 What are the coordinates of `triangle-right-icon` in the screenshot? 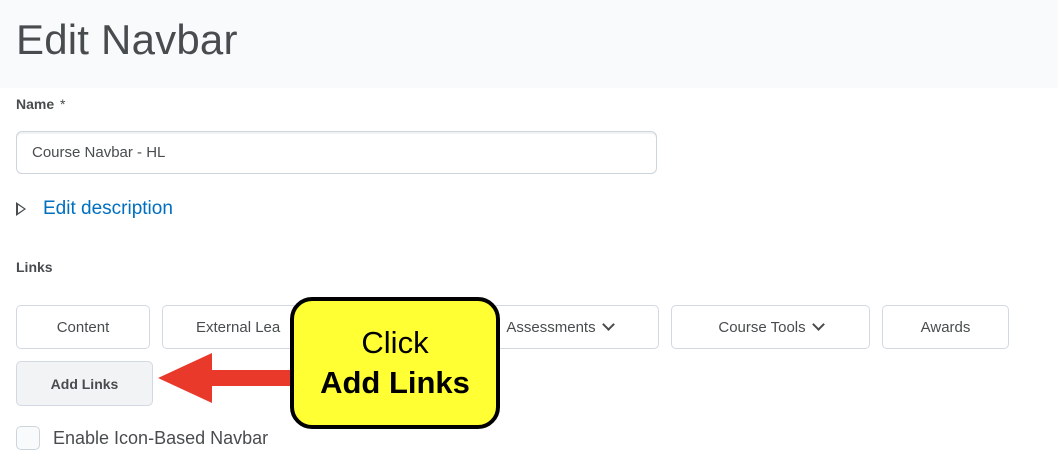 It's located at (21, 209).